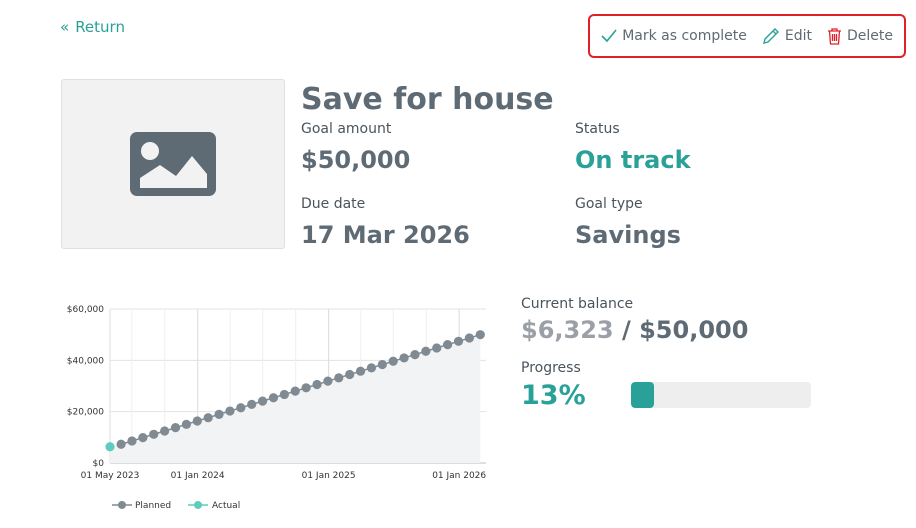  What do you see at coordinates (122, 505) in the screenshot?
I see `legend-planned-marker` at bounding box center [122, 505].